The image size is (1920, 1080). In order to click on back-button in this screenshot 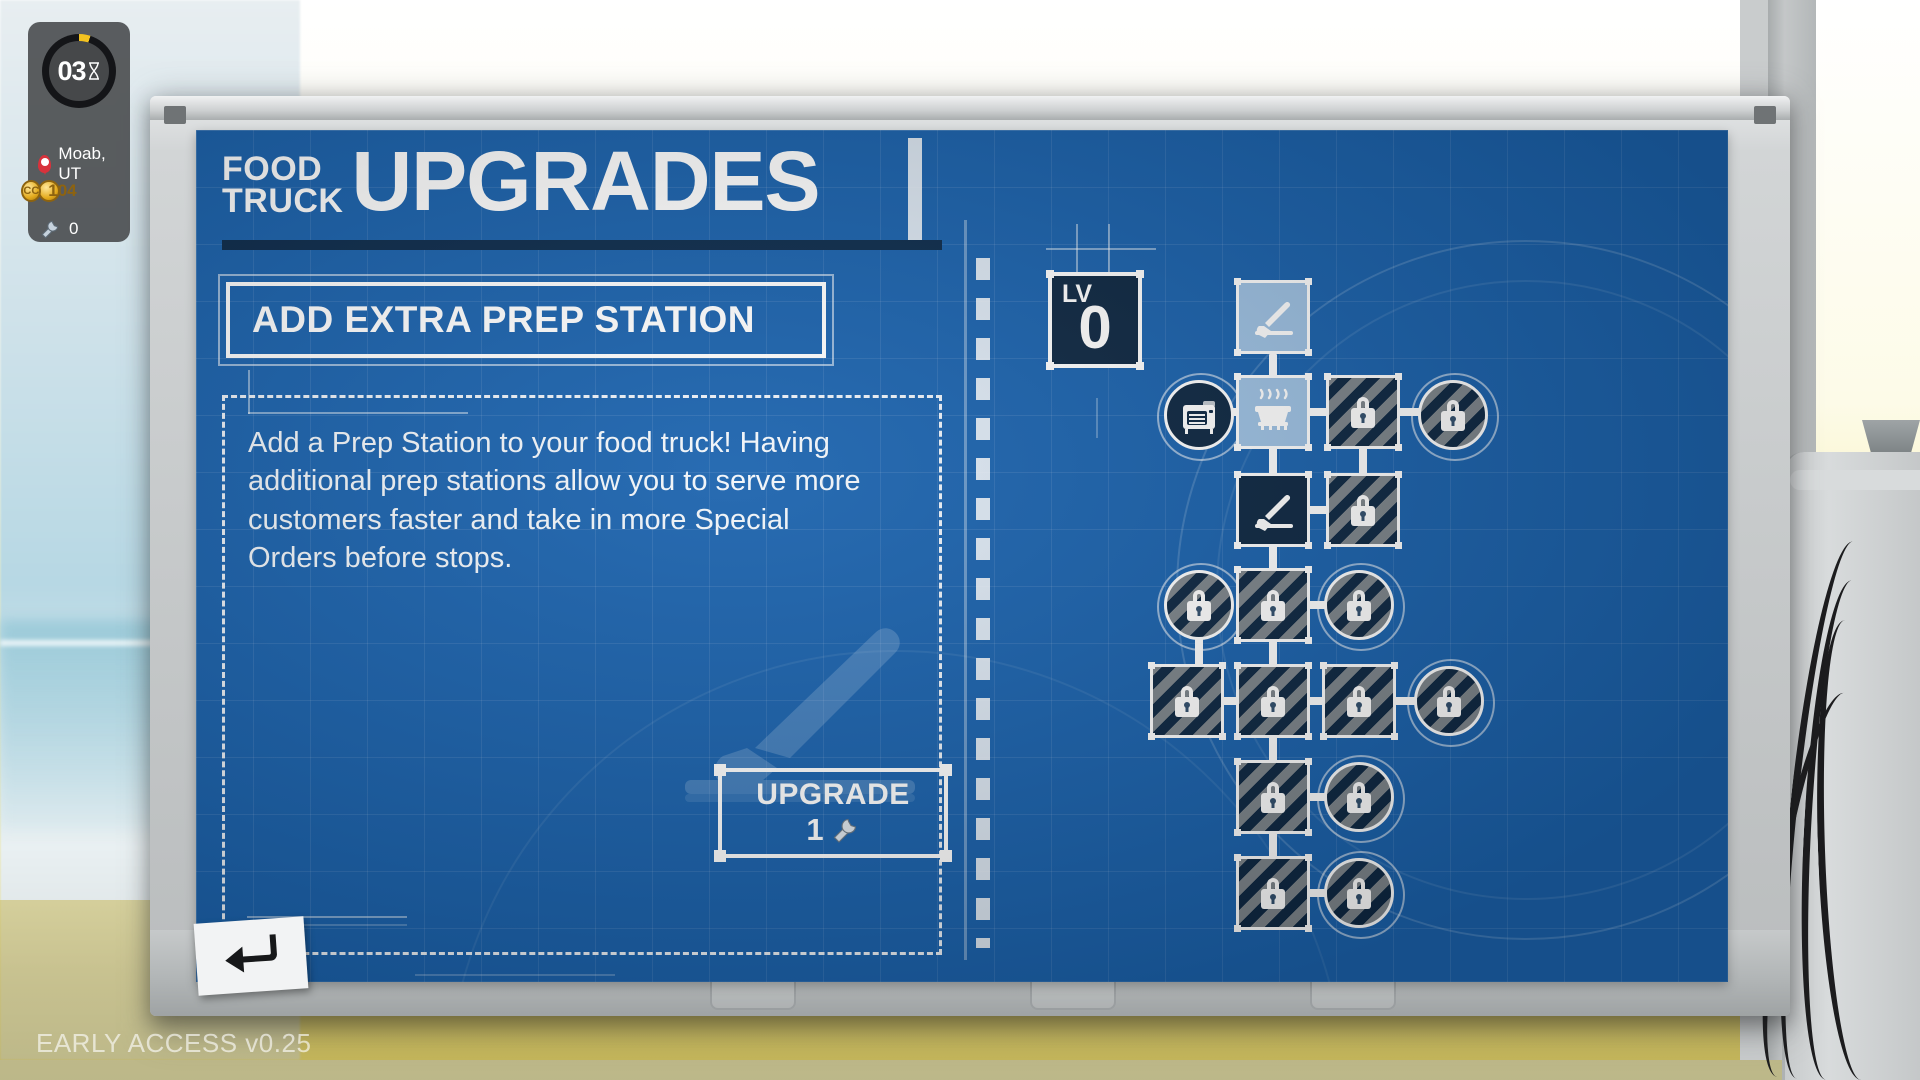, I will do `click(251, 956)`.